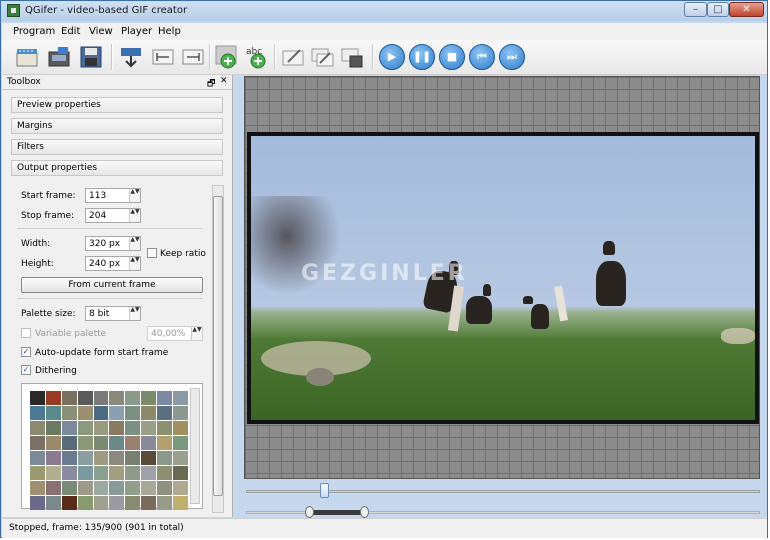  I want to click on pause-icon: ❚❚, so click(422, 57).